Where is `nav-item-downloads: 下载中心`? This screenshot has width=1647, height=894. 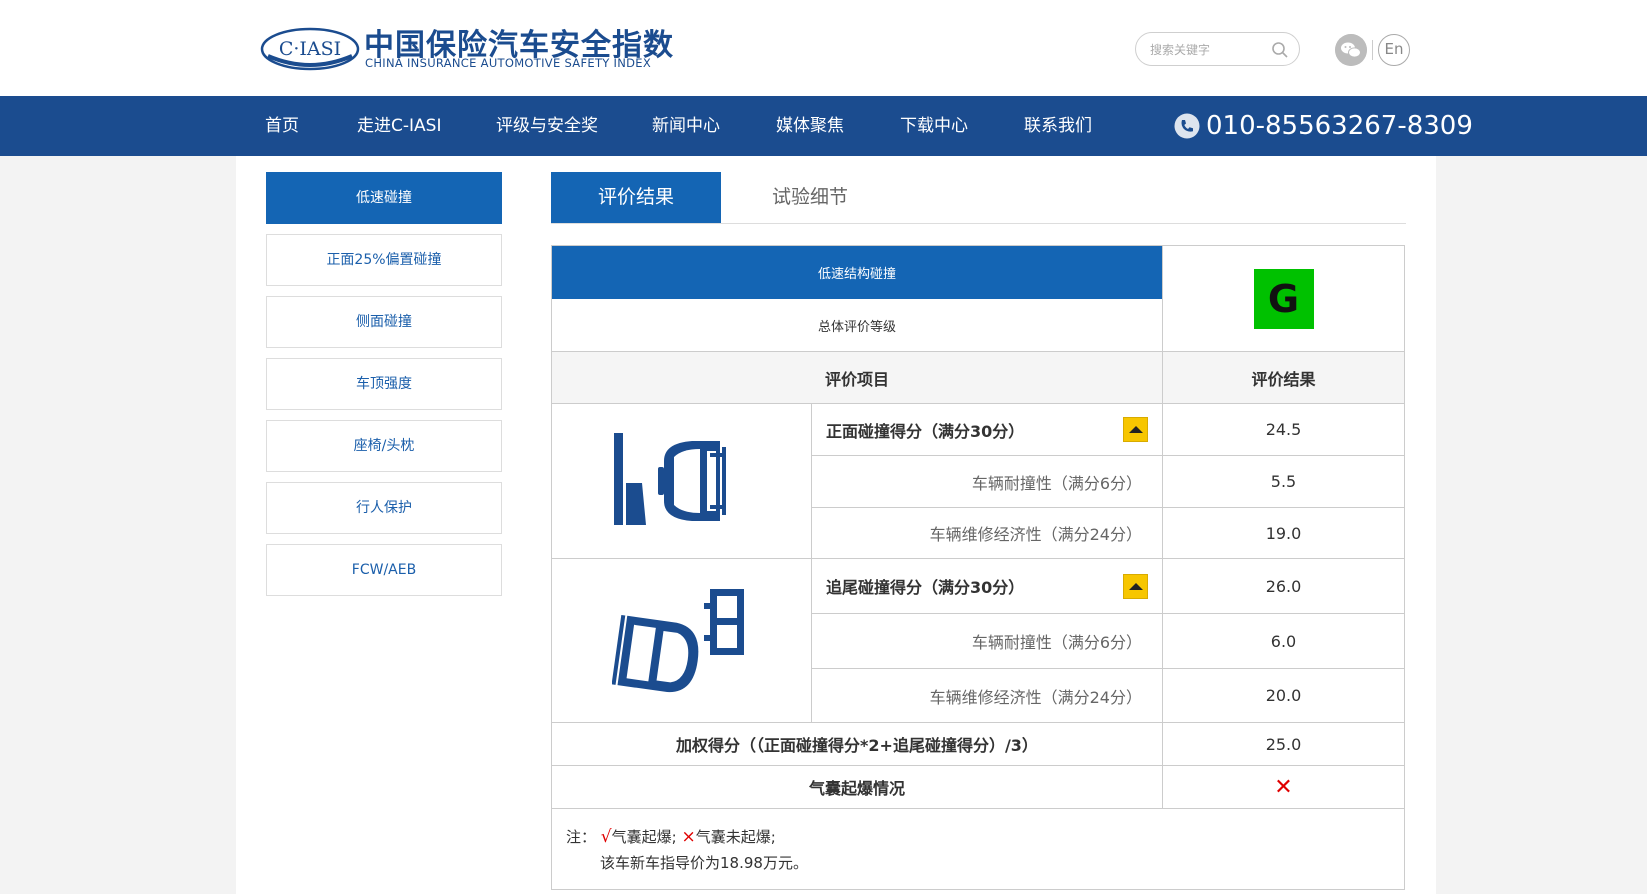 nav-item-downloads: 下载中心 is located at coordinates (934, 126).